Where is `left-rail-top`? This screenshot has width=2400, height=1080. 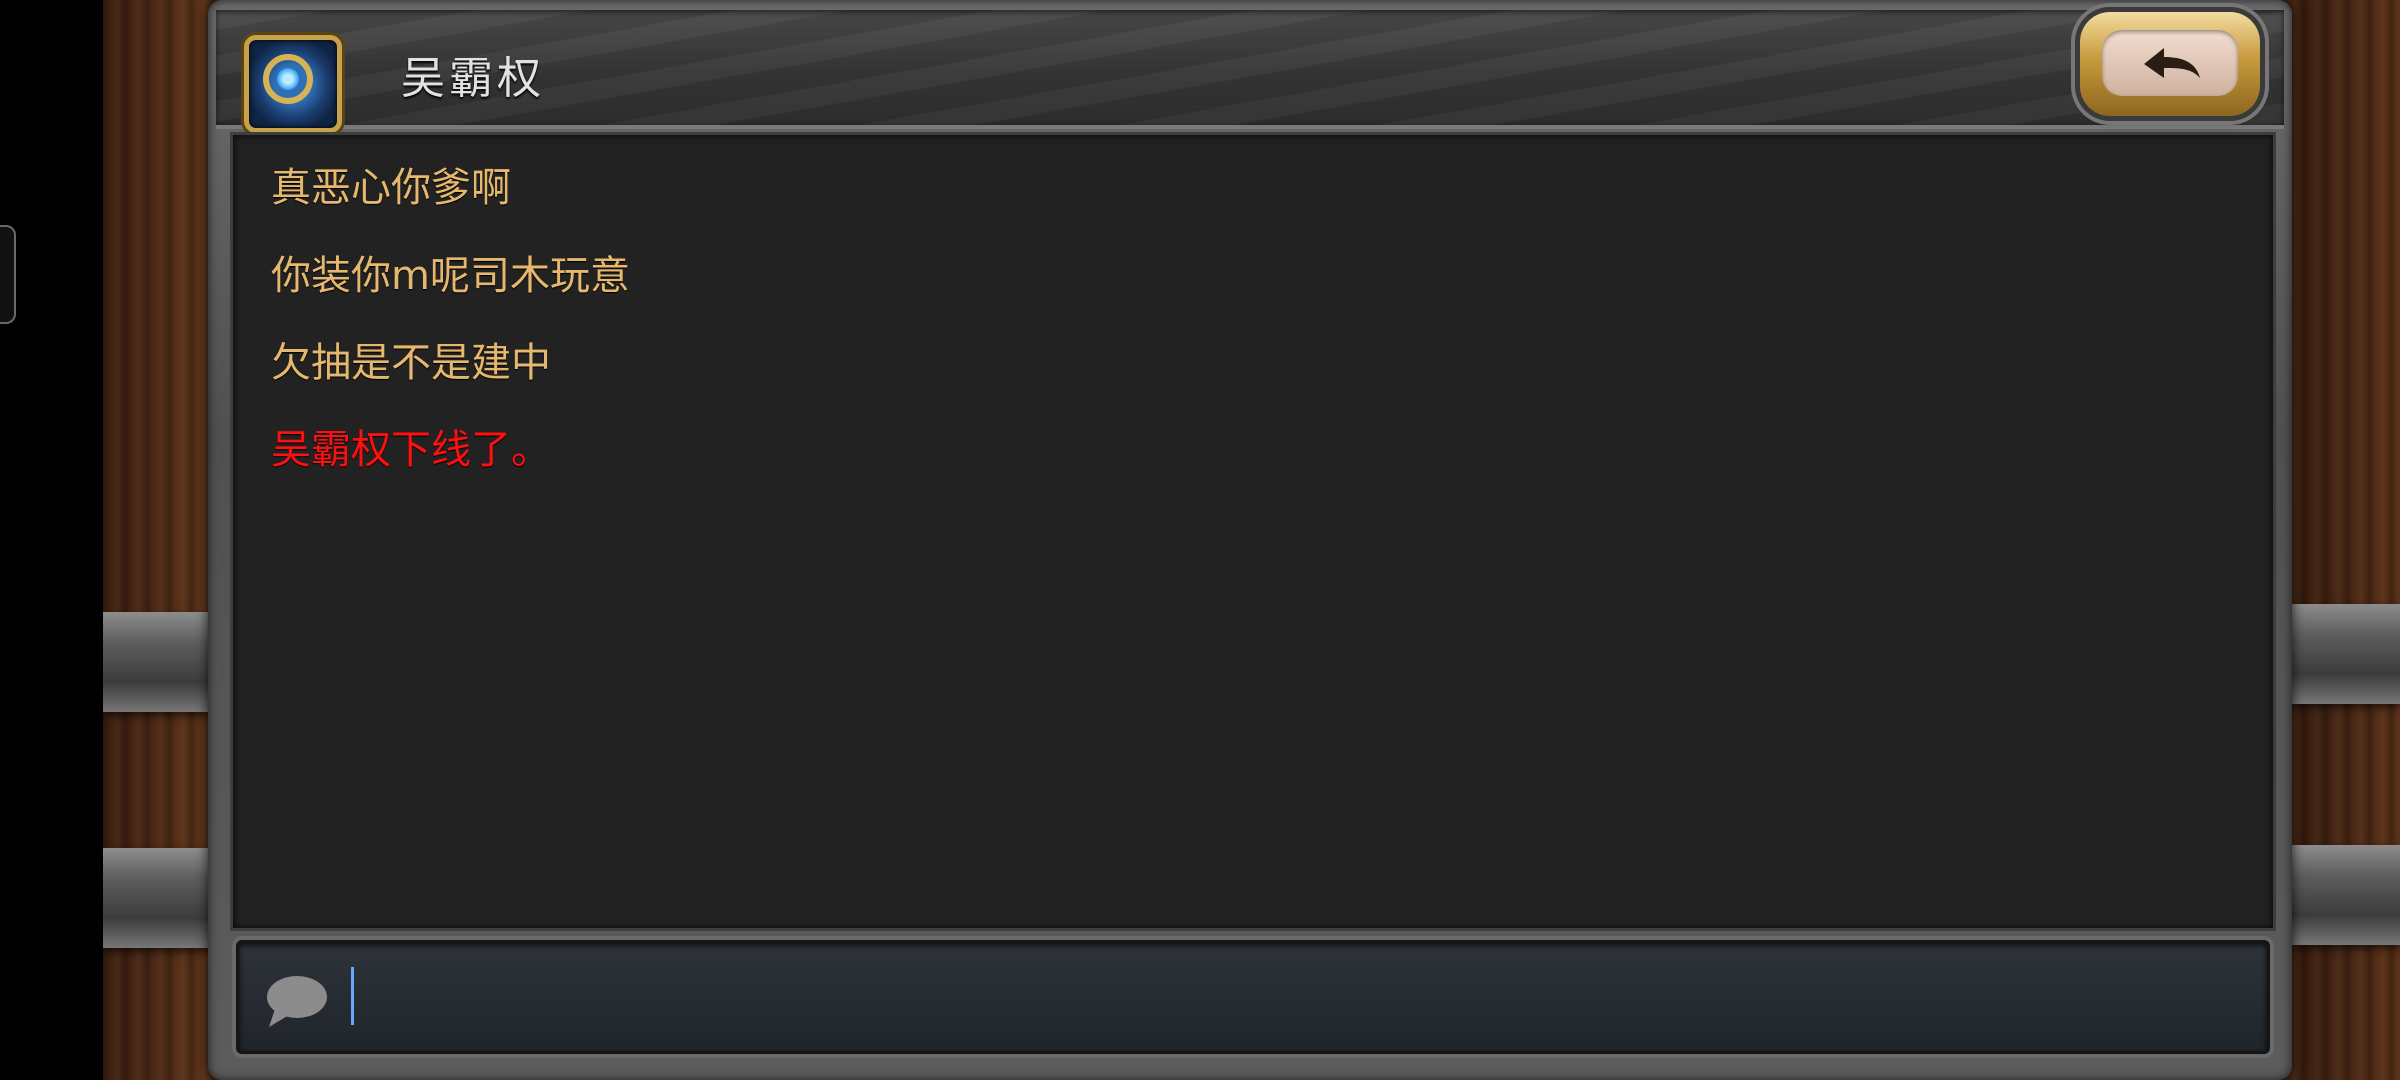
left-rail-top is located at coordinates (158, 662).